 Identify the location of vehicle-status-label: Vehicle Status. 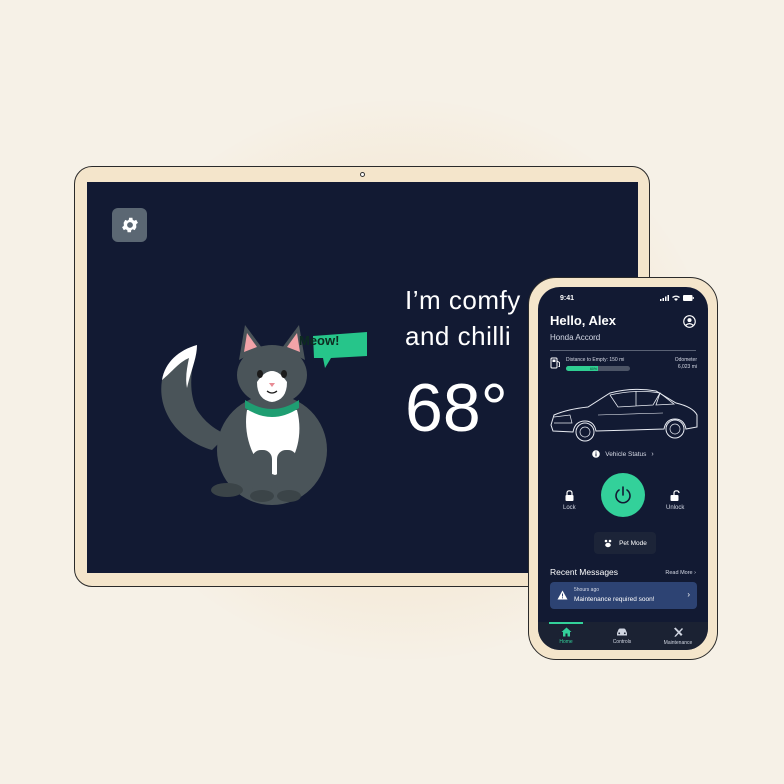
(626, 454).